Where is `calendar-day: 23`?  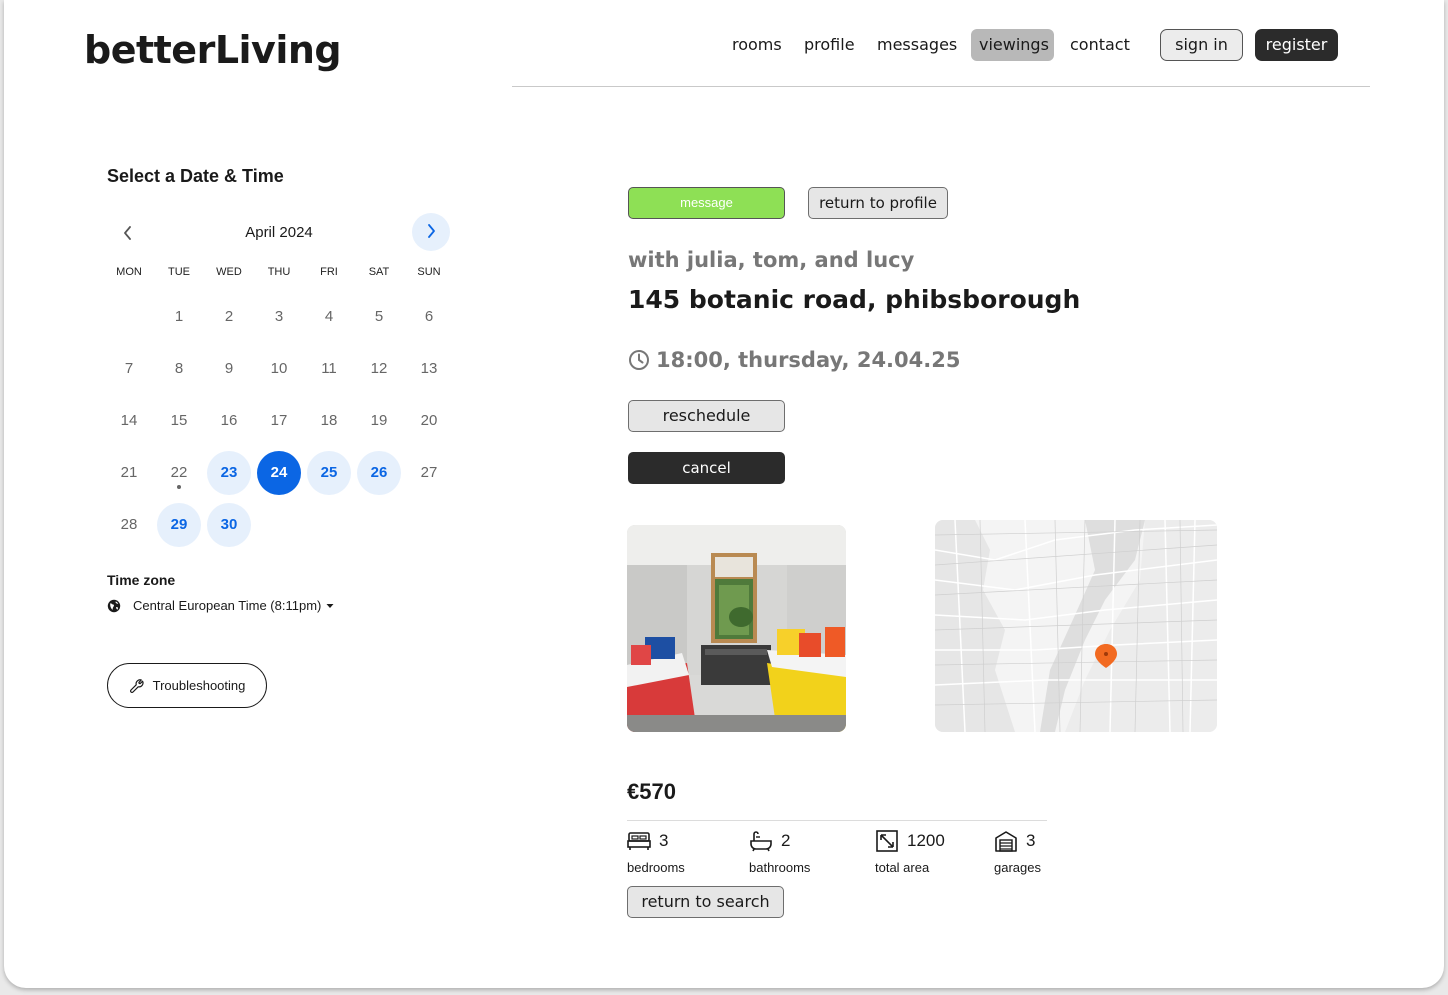
calendar-day: 23 is located at coordinates (229, 473).